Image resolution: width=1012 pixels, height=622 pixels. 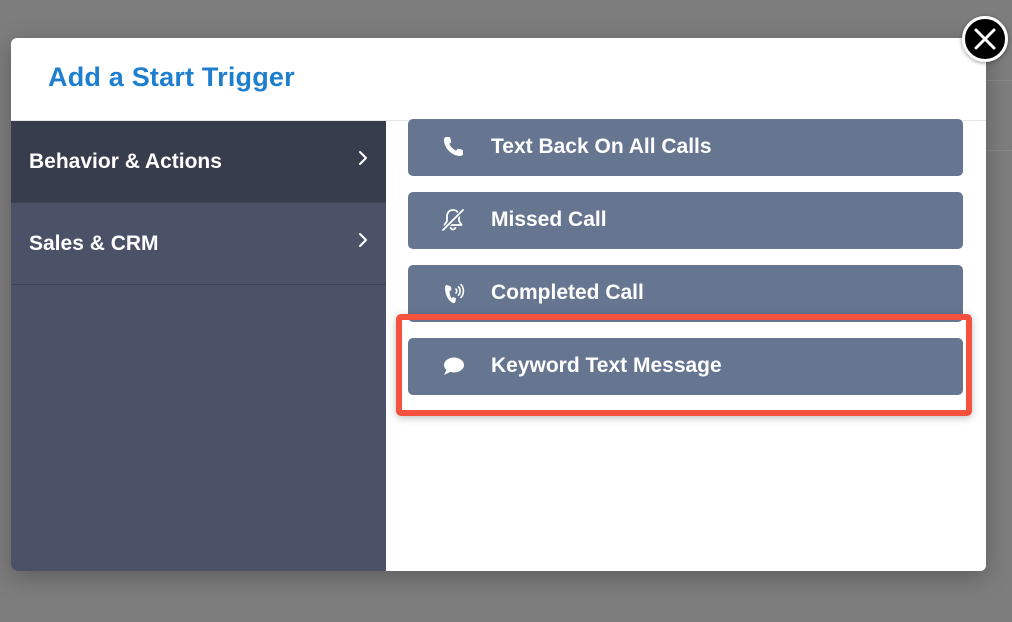 I want to click on close-button, so click(x=985, y=39).